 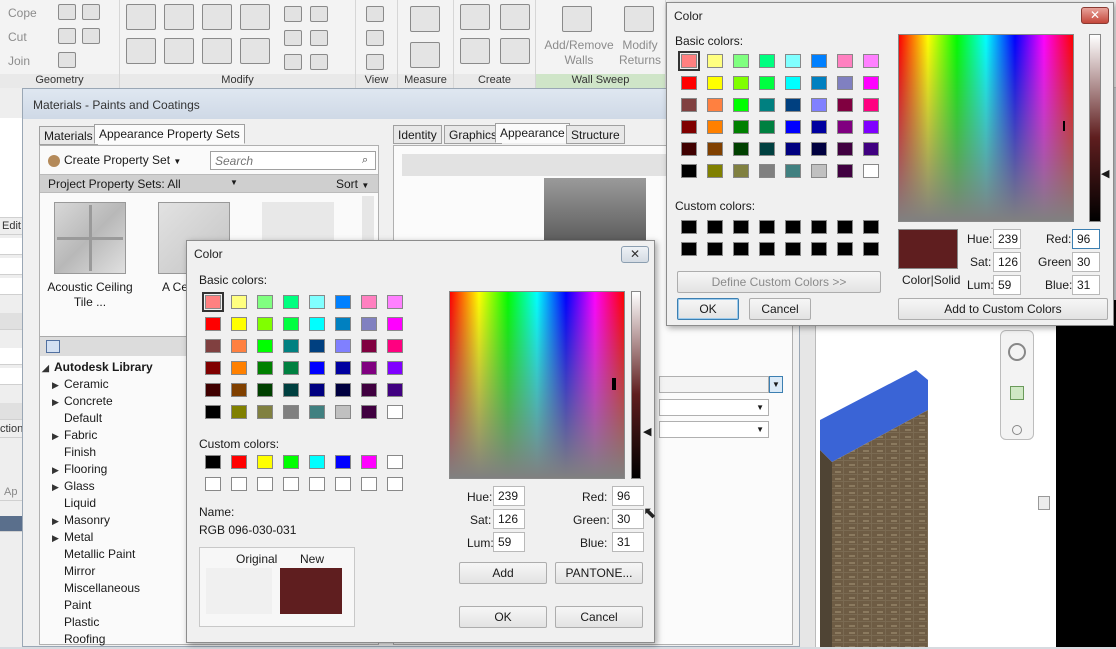 What do you see at coordinates (532, 133) in the screenshot?
I see `tab-appearance: Appearance` at bounding box center [532, 133].